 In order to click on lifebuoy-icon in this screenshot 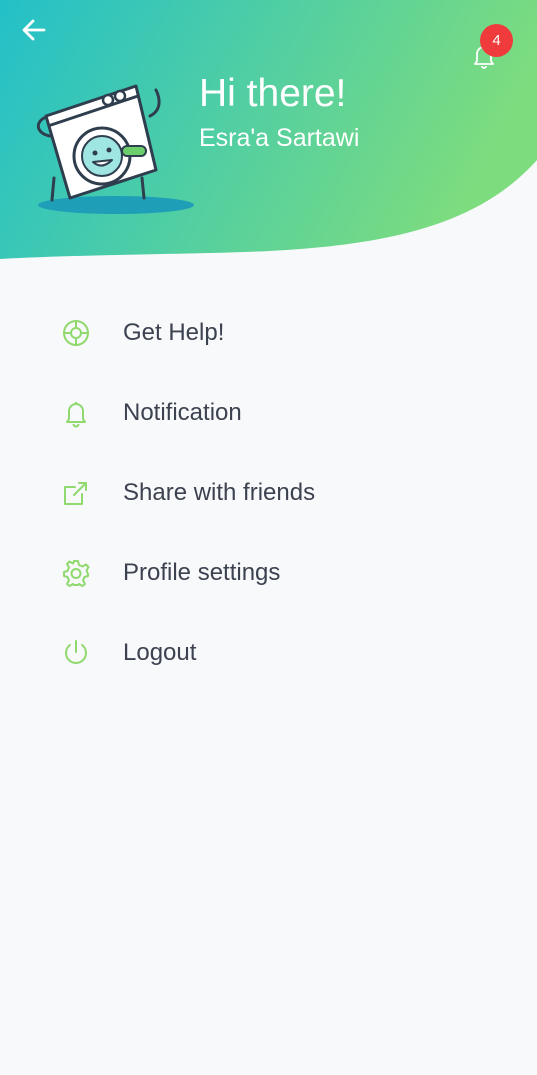, I will do `click(76, 333)`.